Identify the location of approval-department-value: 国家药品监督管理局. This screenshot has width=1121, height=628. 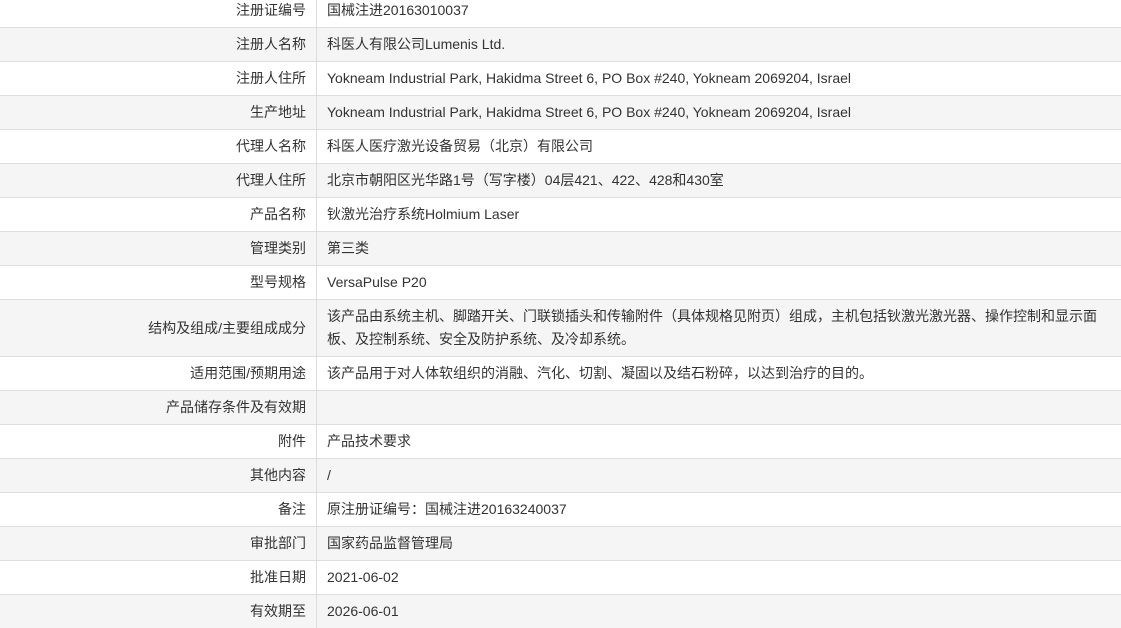
(390, 543).